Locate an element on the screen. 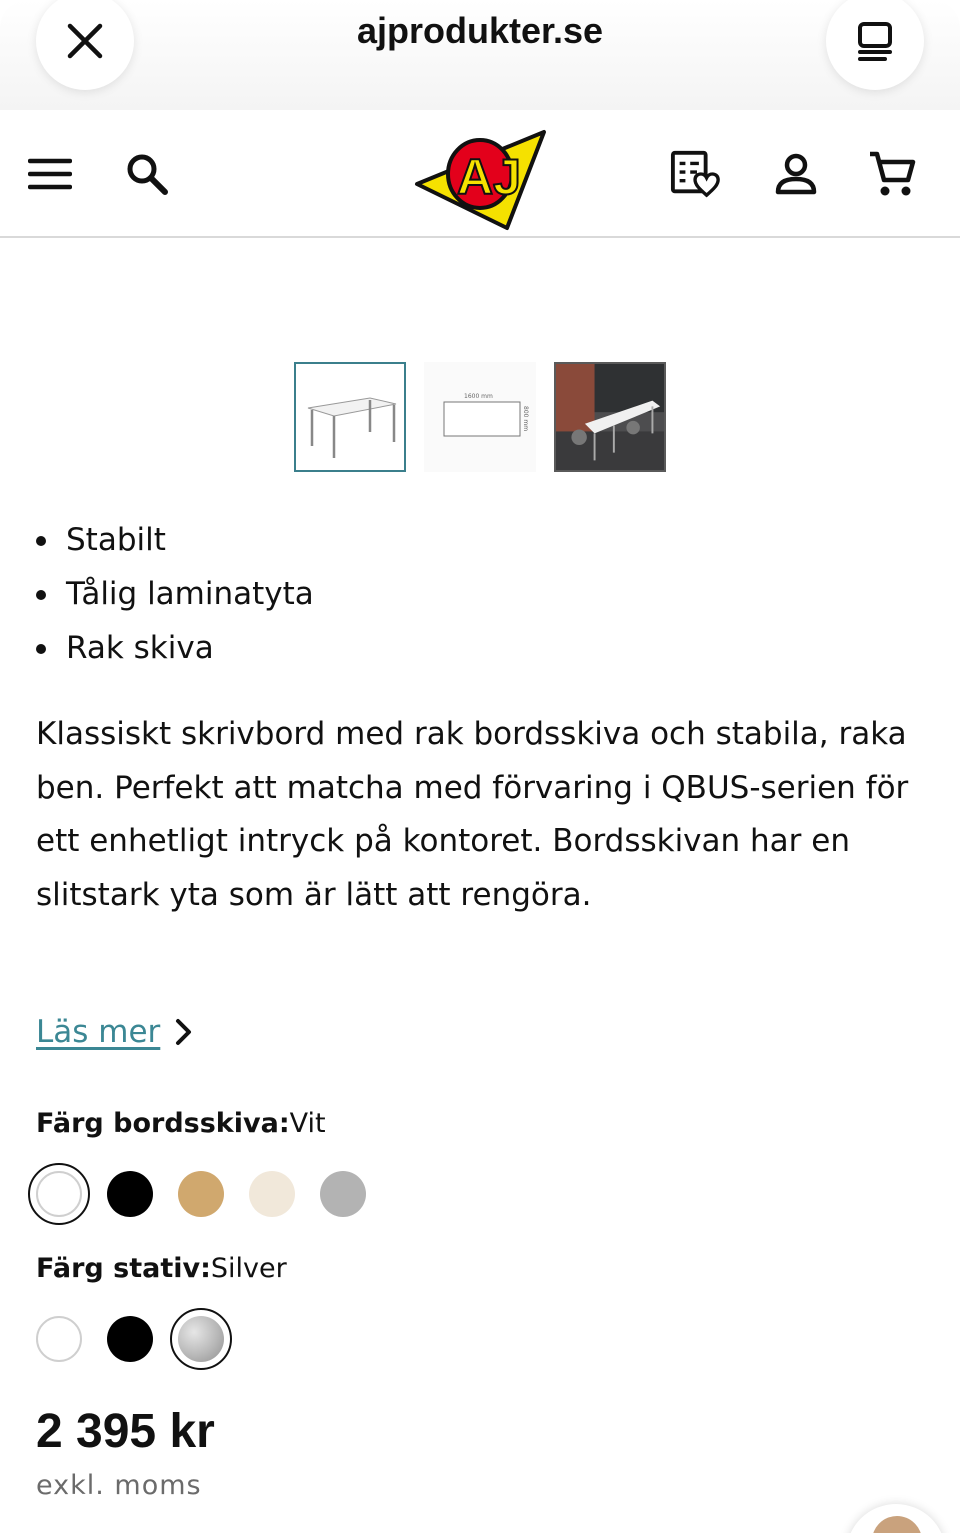 The width and height of the screenshot is (960, 1533). tabletop-color-value: Vit is located at coordinates (307, 1123).